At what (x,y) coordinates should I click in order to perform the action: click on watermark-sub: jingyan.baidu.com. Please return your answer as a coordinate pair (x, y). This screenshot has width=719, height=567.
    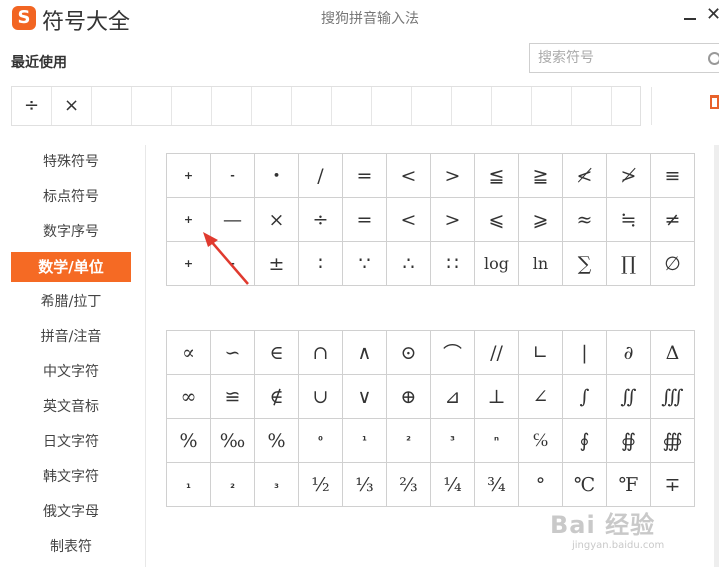
    Looking at the image, I should click on (618, 545).